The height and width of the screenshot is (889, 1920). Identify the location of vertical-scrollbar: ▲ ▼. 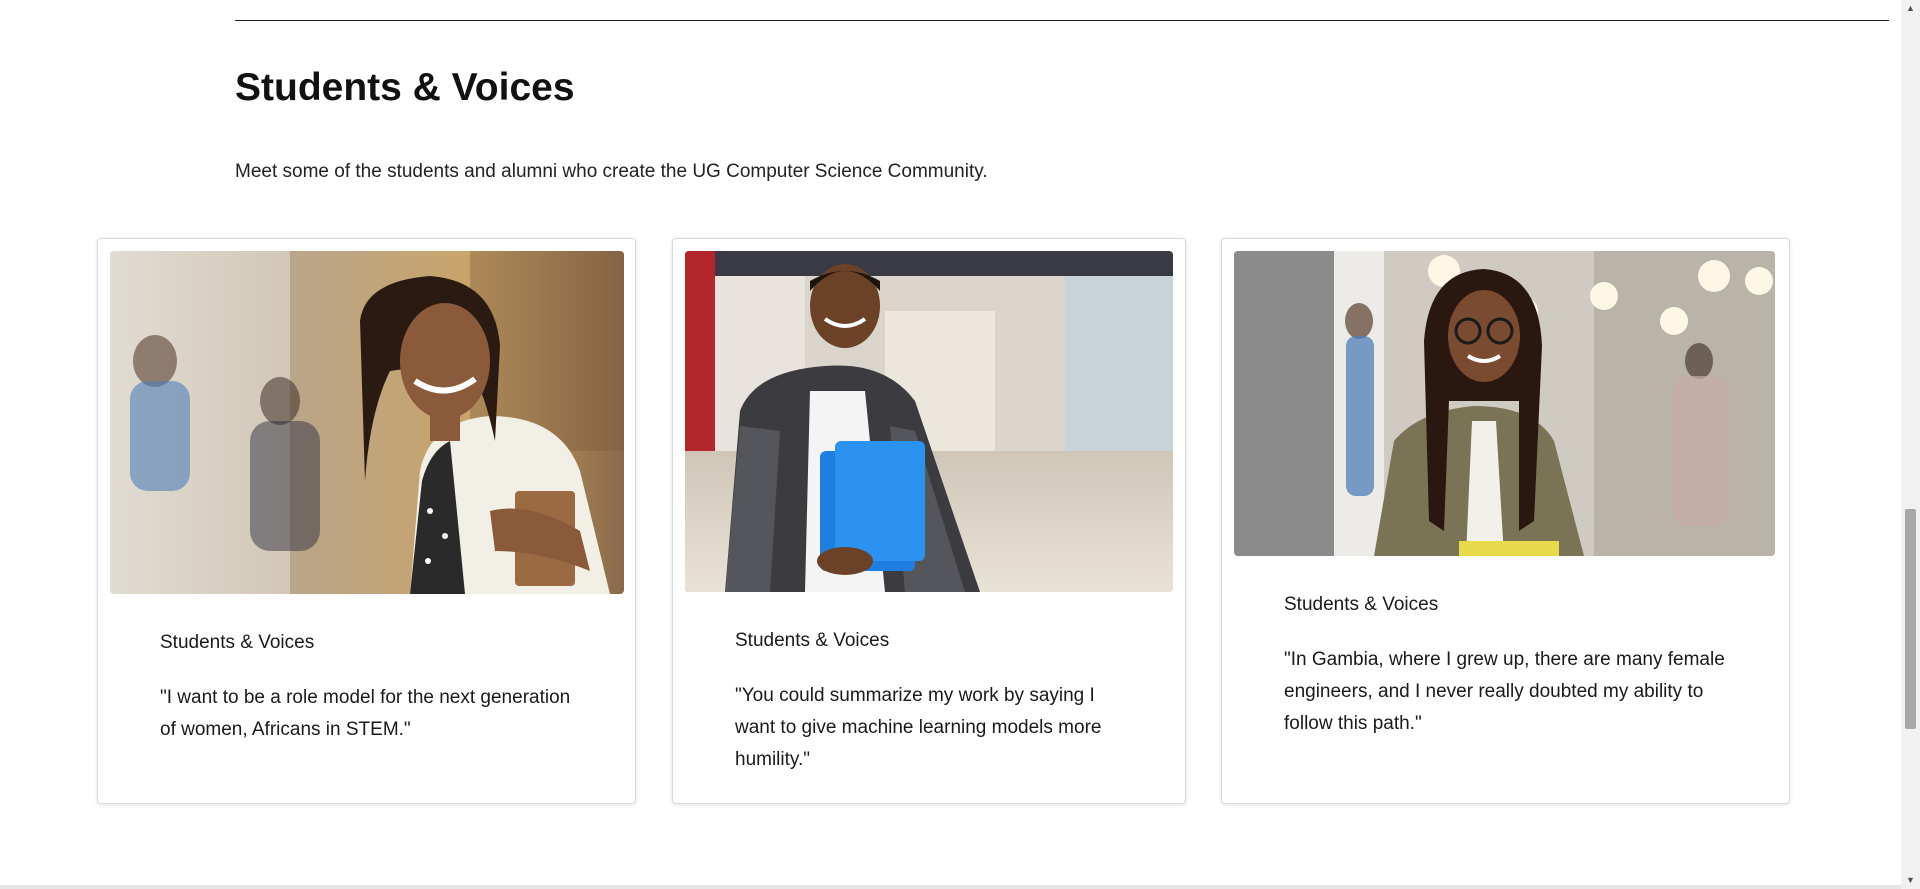
(1910, 444).